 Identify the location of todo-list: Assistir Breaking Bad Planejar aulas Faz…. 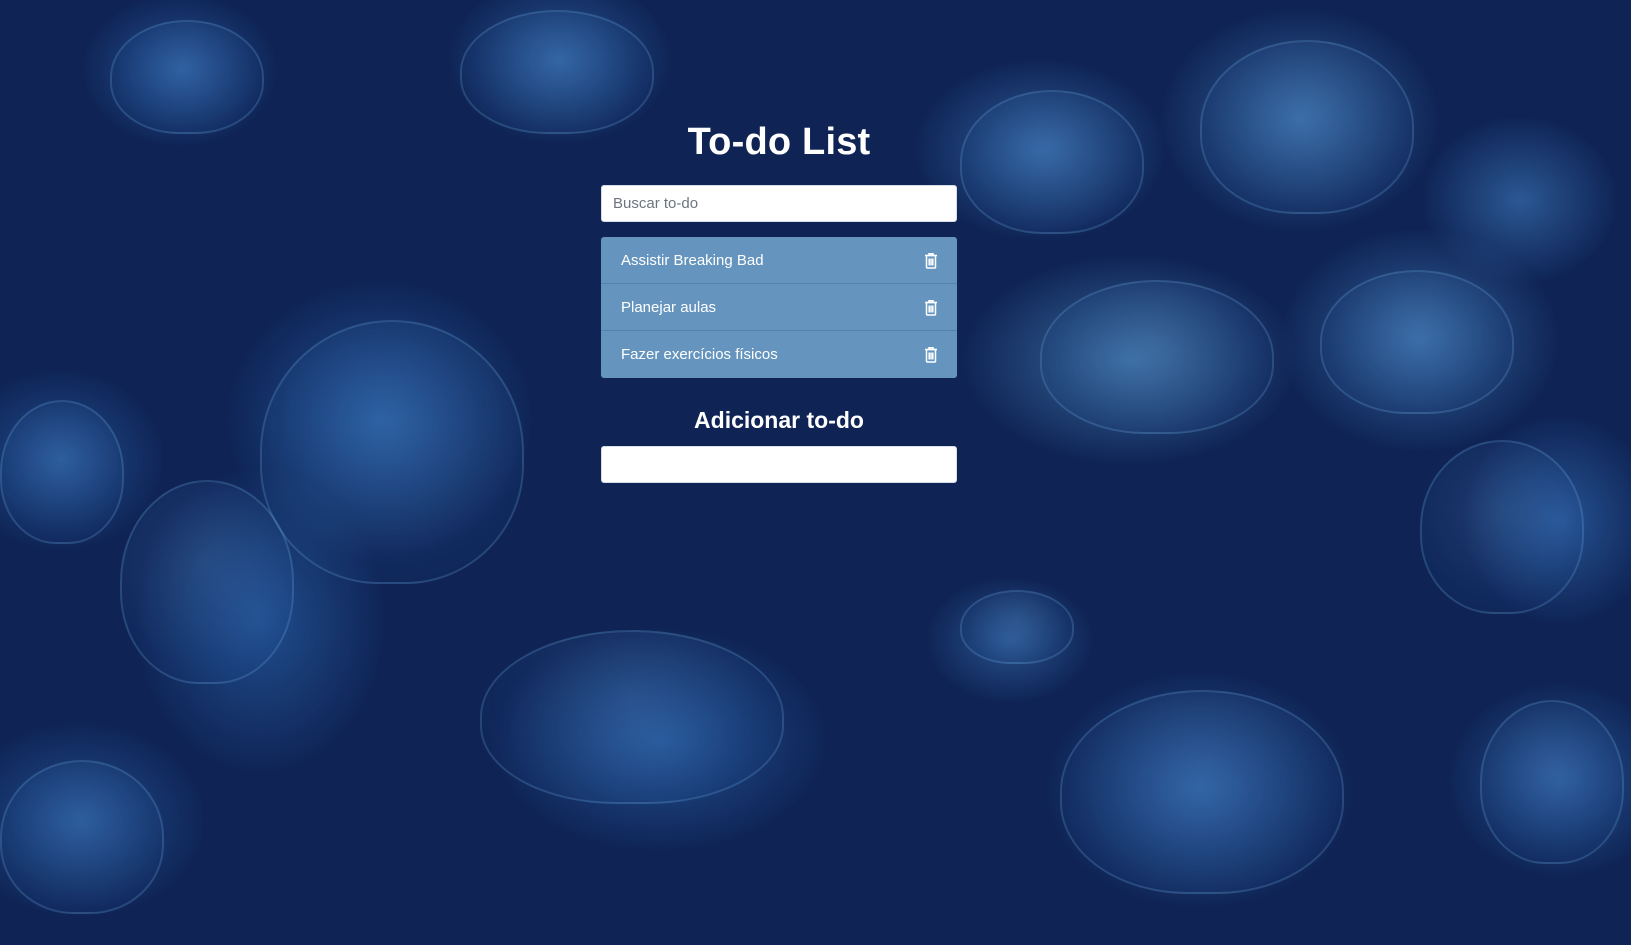
(779, 307).